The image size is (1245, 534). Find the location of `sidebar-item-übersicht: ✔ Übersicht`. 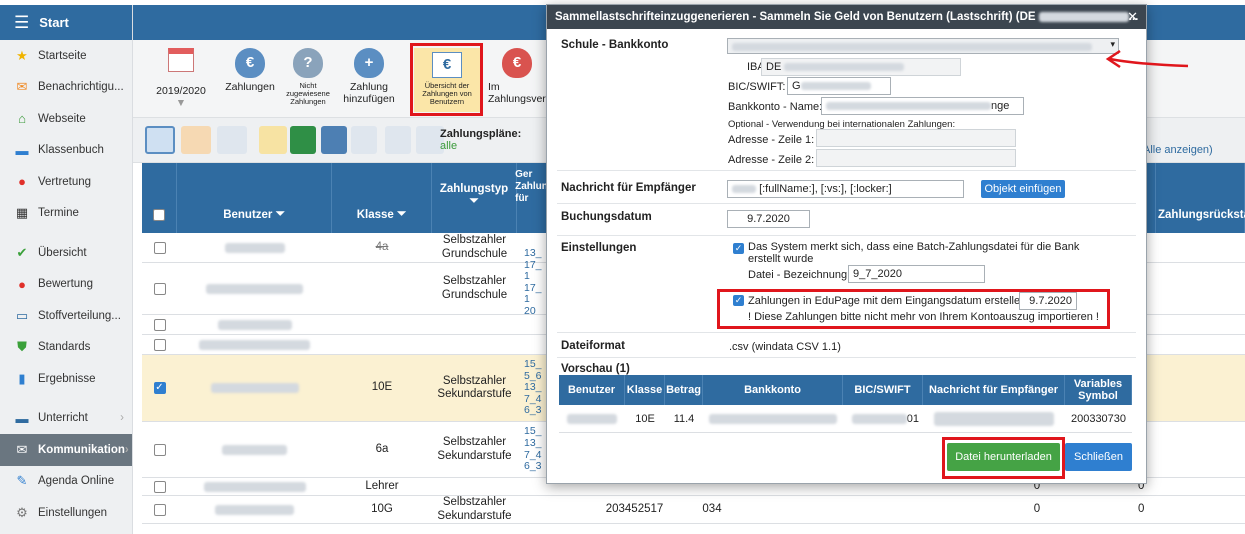

sidebar-item-übersicht: ✔ Übersicht is located at coordinates (66, 253).